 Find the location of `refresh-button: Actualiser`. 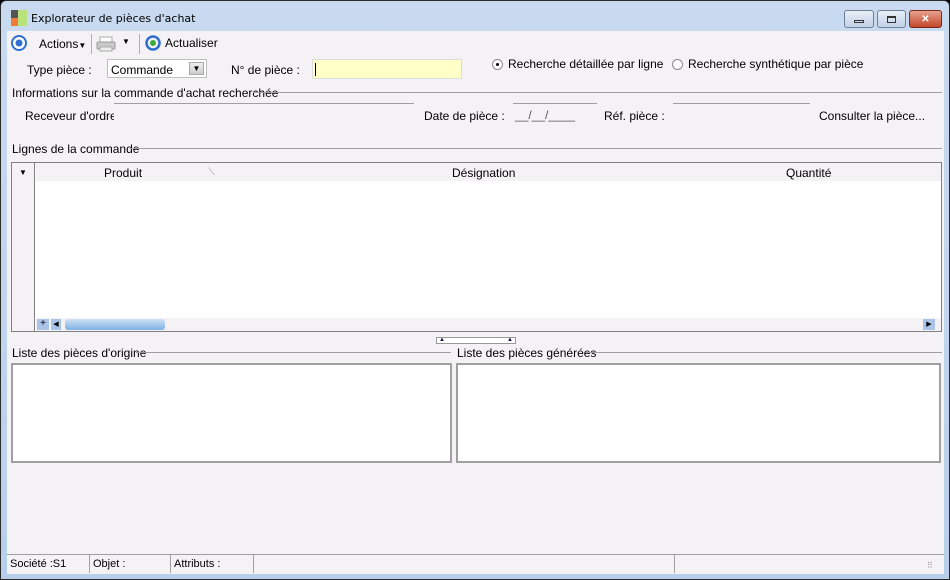

refresh-button: Actualiser is located at coordinates (181, 43).